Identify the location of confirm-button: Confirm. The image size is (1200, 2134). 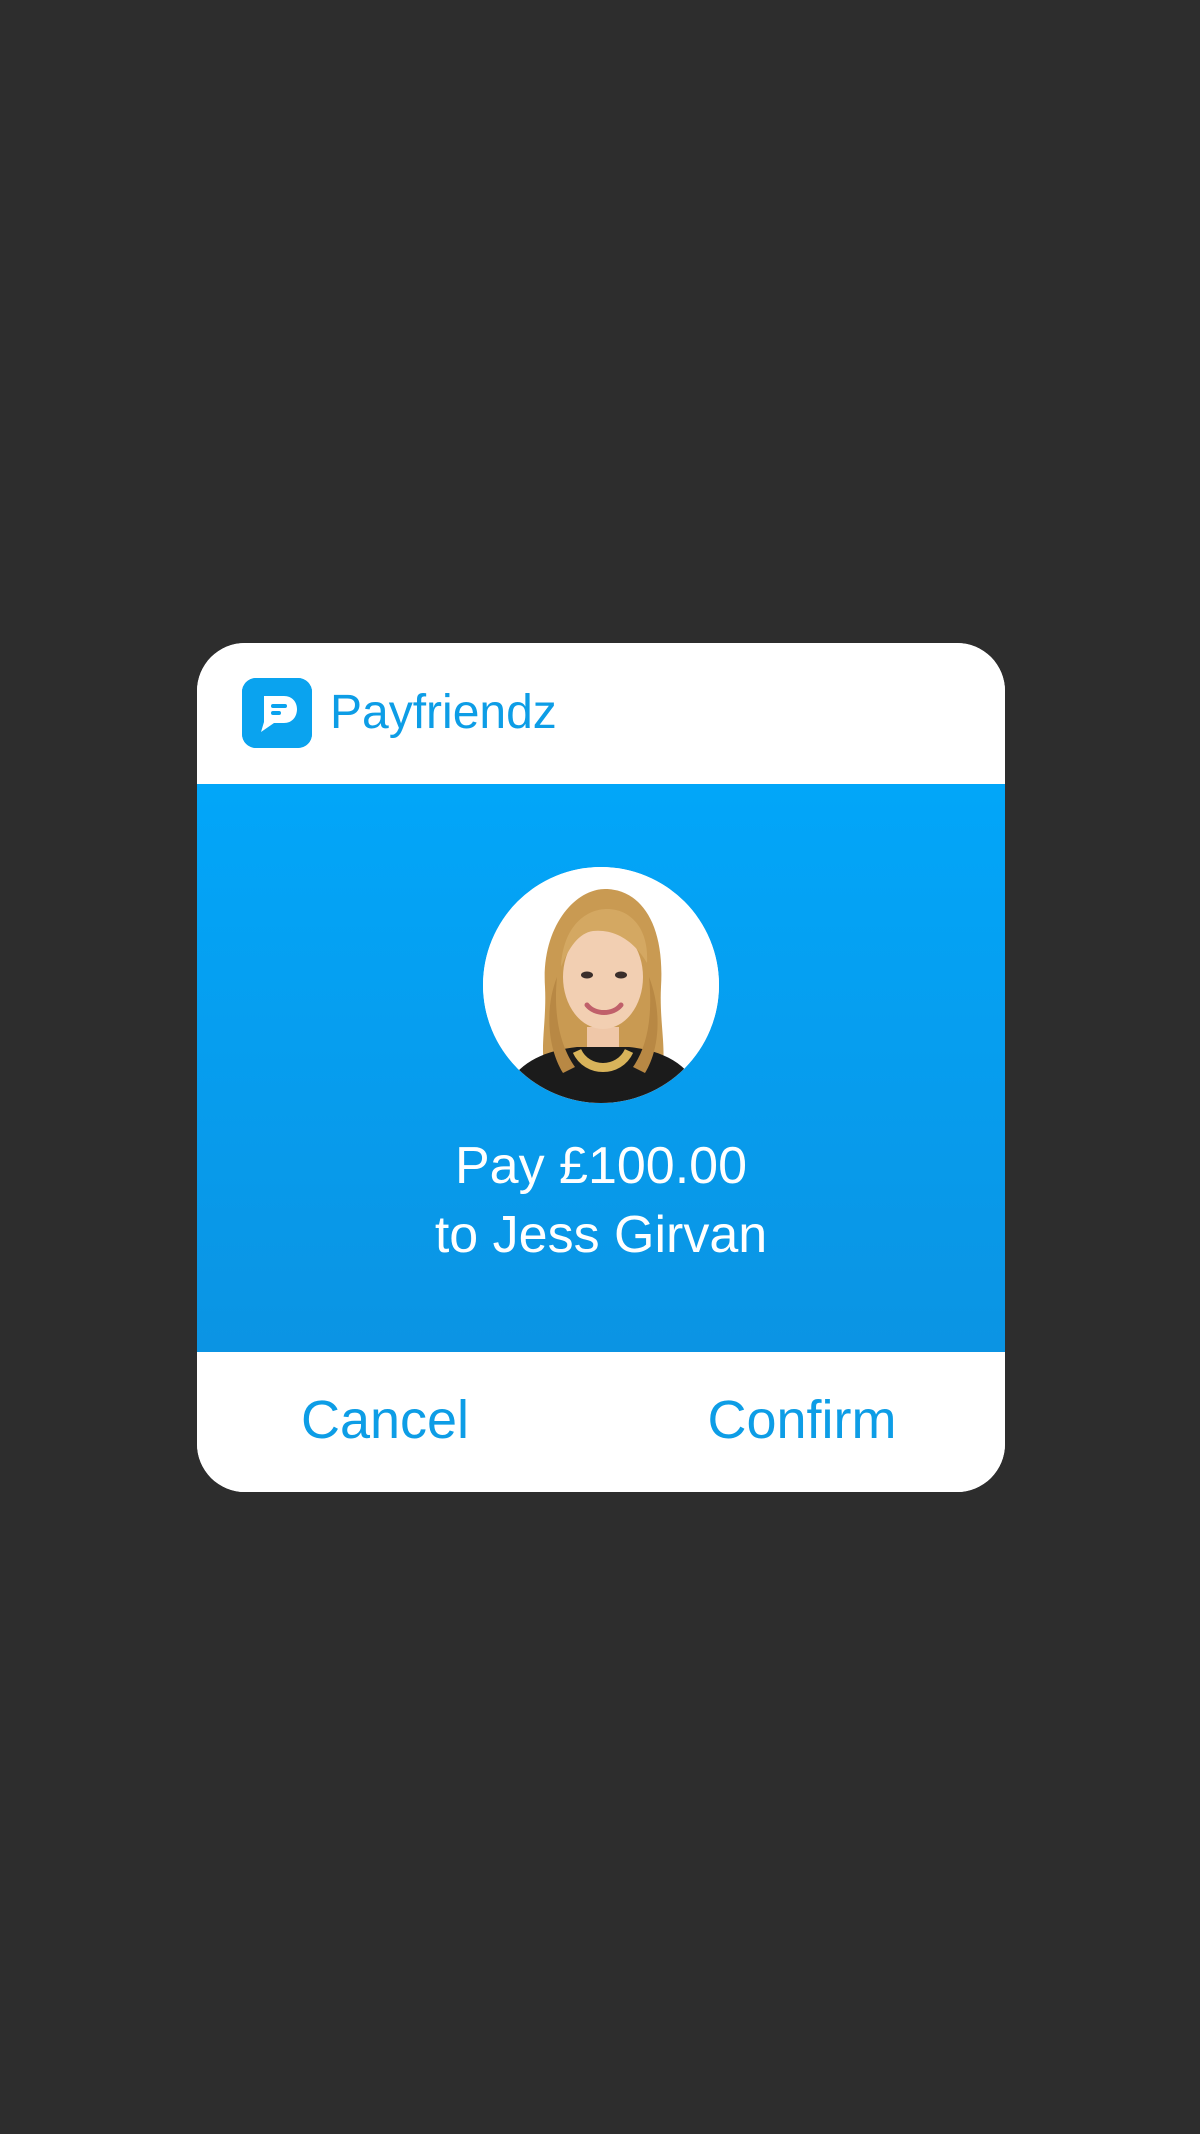
(802, 1420).